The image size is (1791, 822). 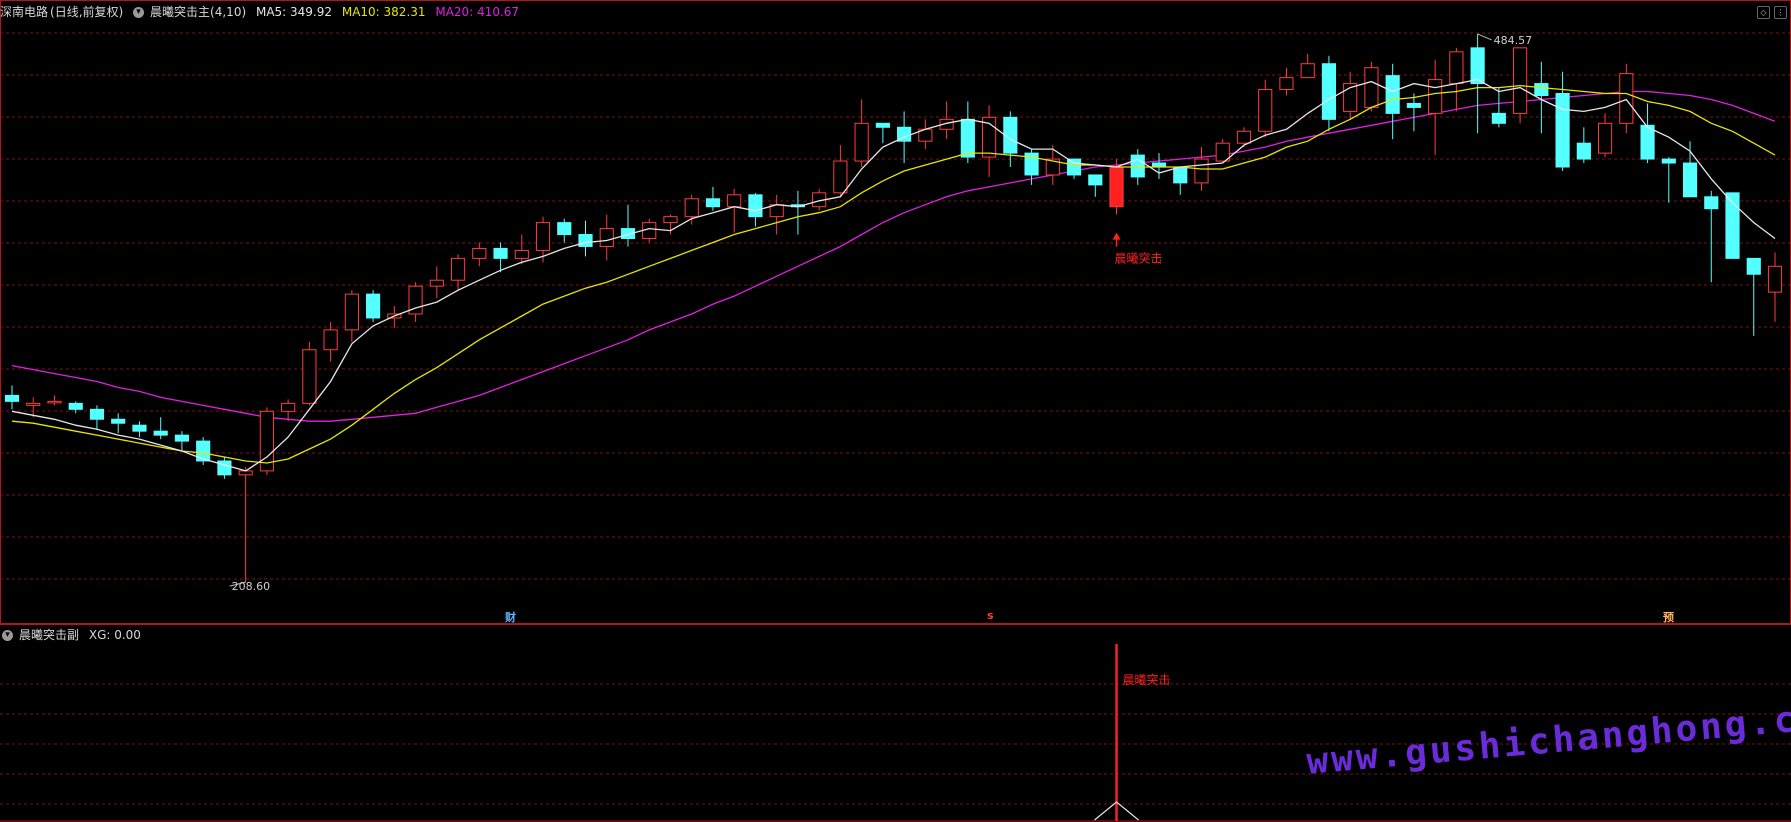 I want to click on indicator-params: (4,10), so click(x=228, y=12).